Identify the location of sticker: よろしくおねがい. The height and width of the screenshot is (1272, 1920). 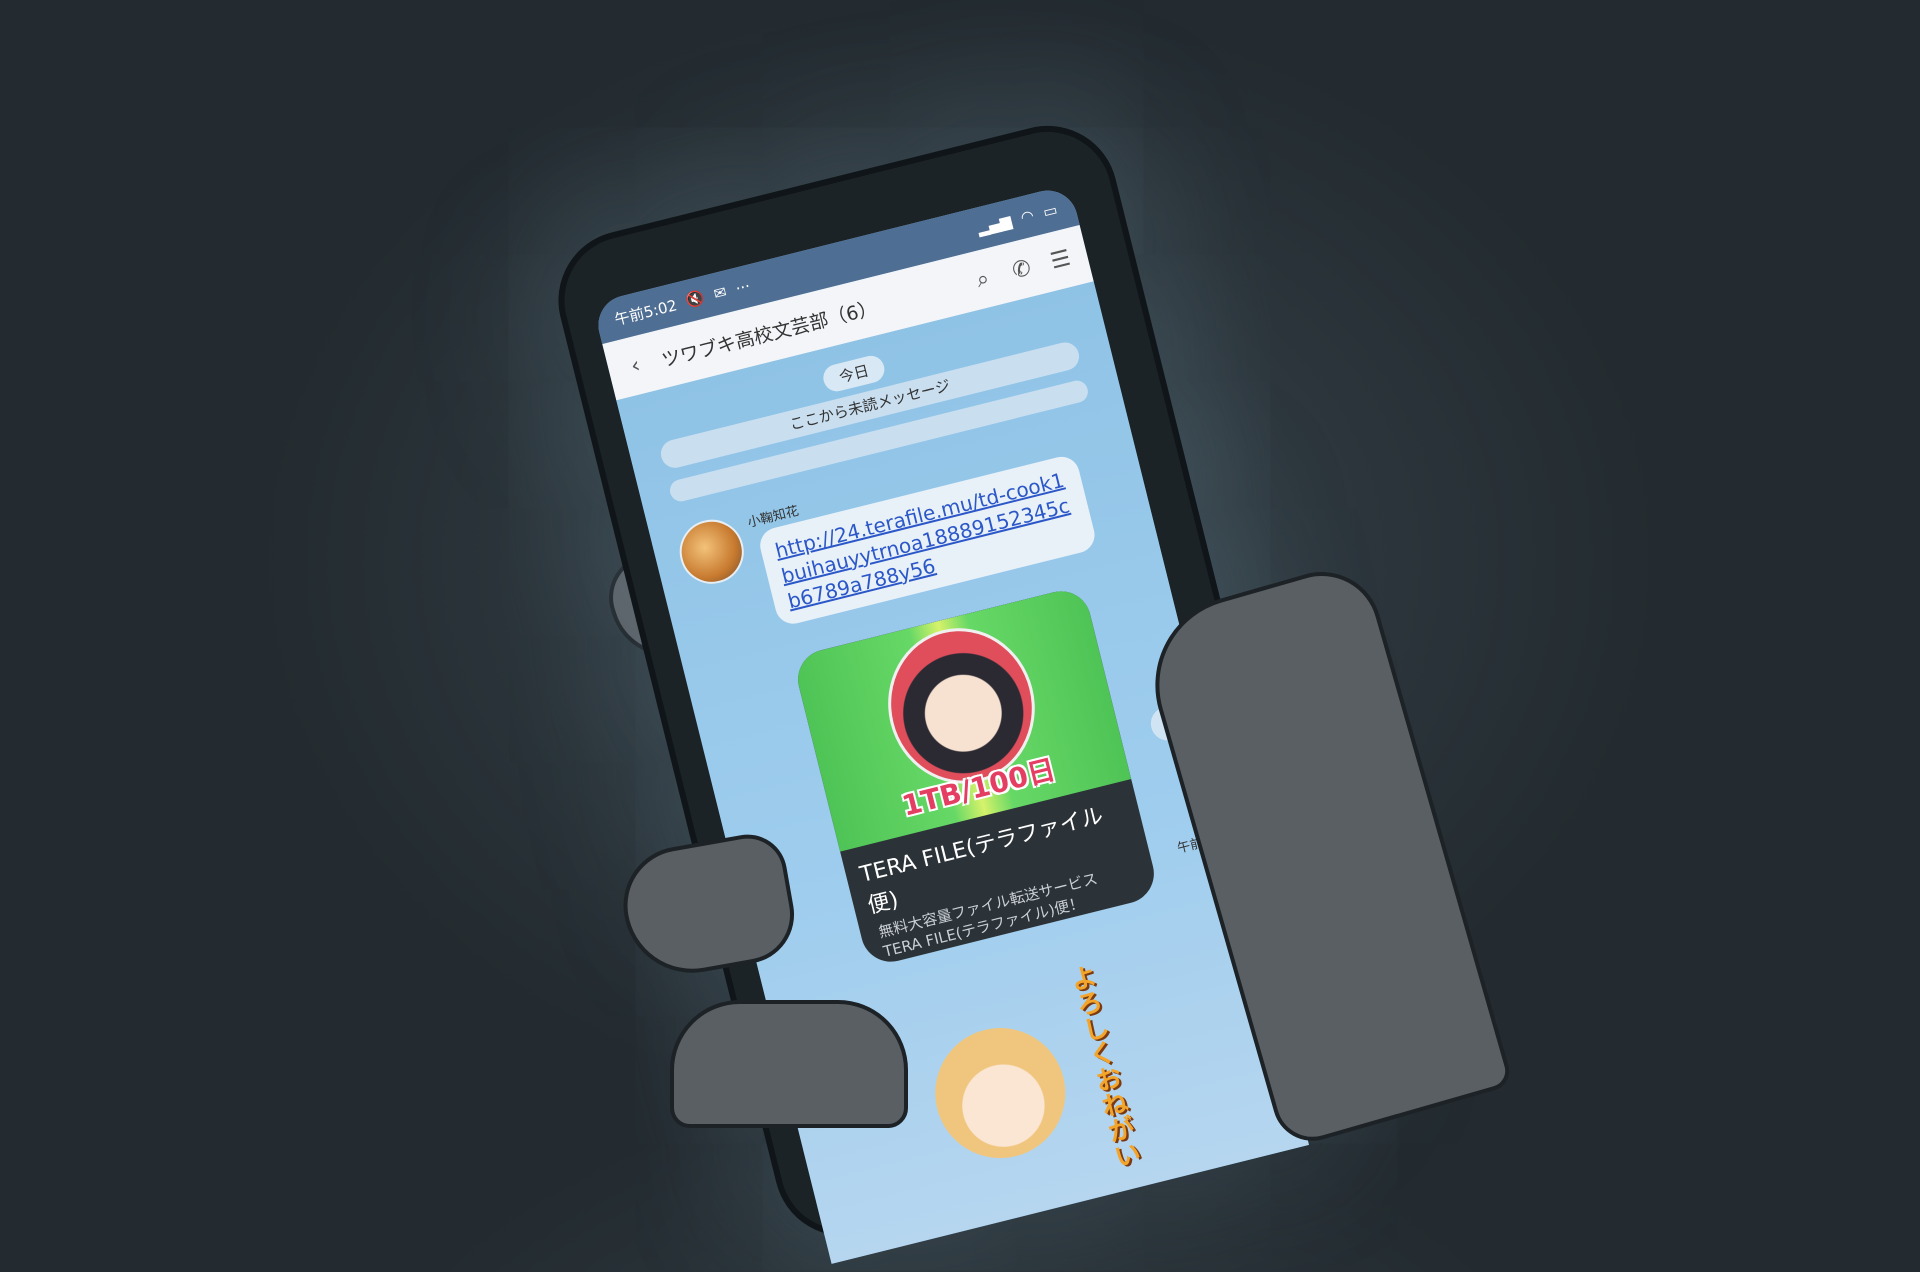
(1040, 1088).